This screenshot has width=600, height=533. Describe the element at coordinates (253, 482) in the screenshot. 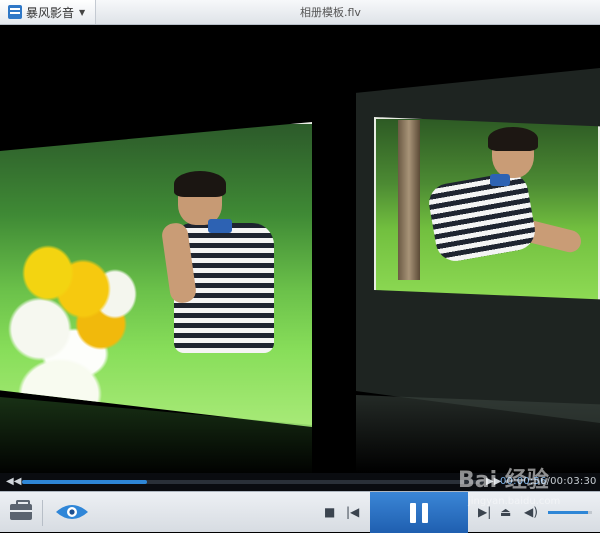

I see `seek-bar` at that location.